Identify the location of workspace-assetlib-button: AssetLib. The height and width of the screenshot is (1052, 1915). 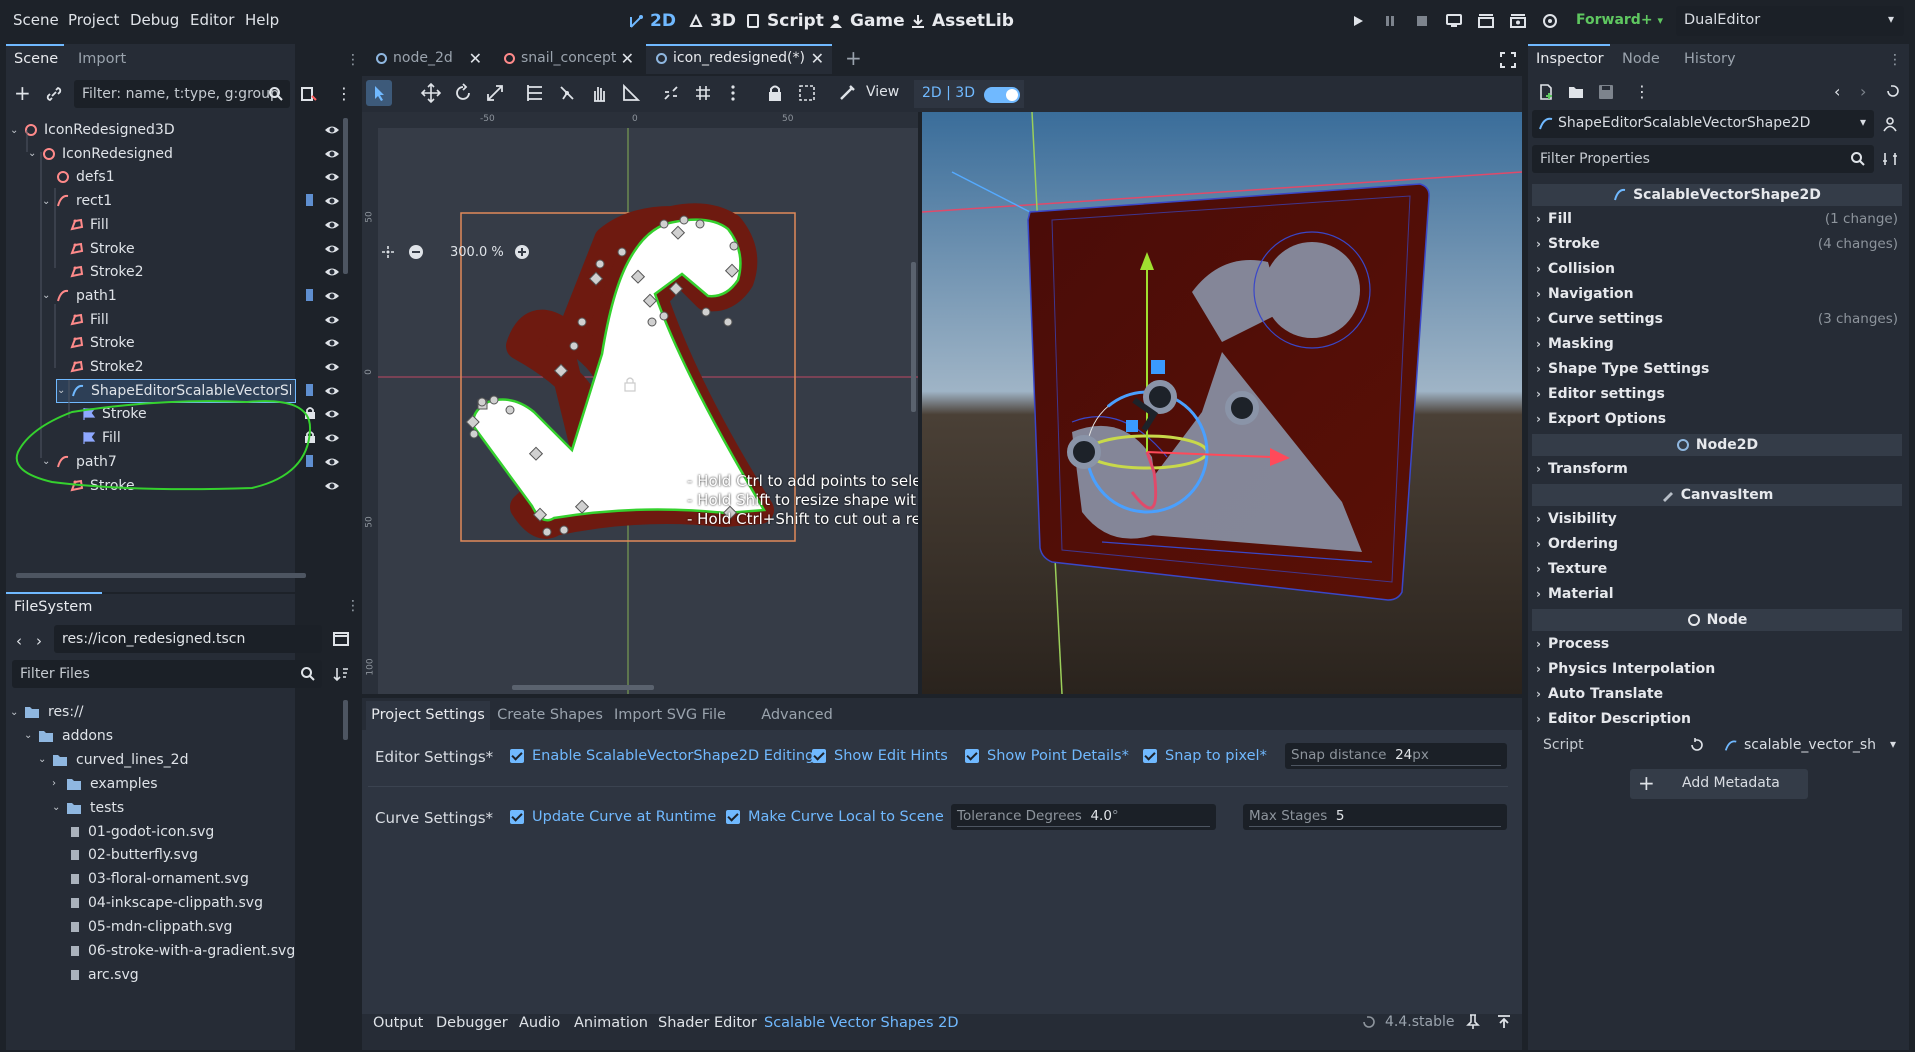
(962, 21).